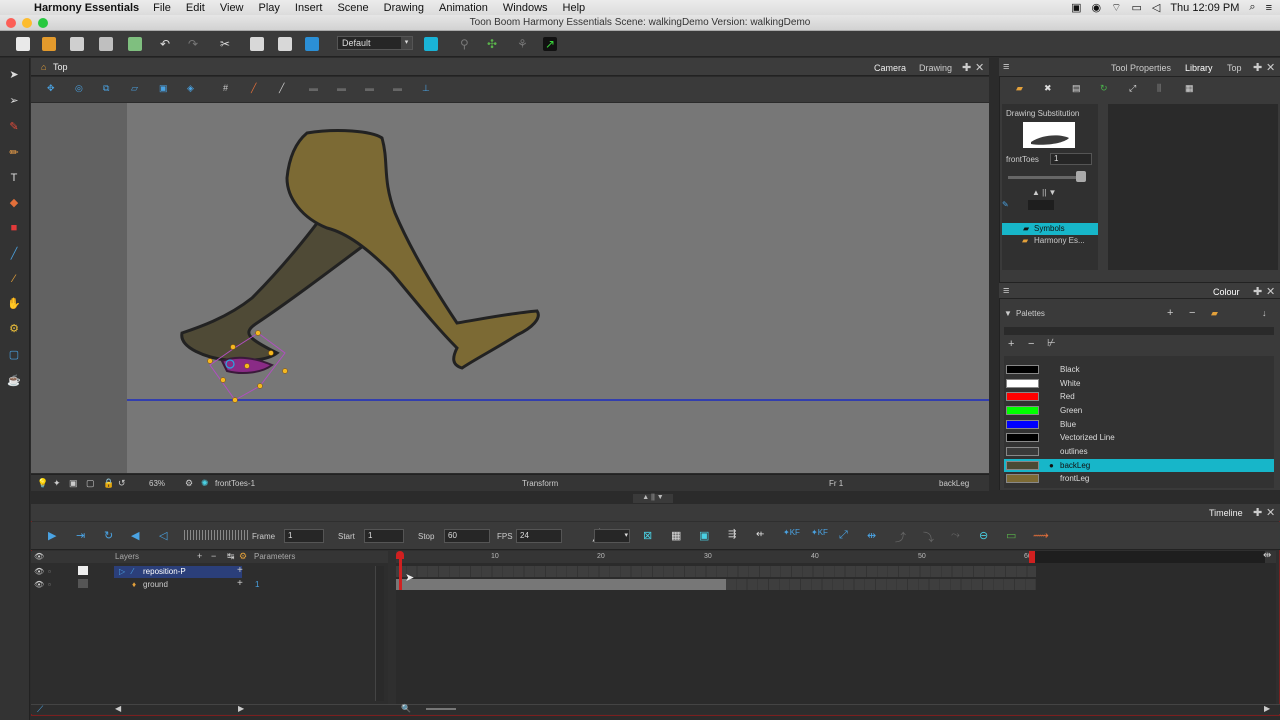 This screenshot has width=1280, height=720. I want to click on select-box-icon: ▣, so click(163, 88).